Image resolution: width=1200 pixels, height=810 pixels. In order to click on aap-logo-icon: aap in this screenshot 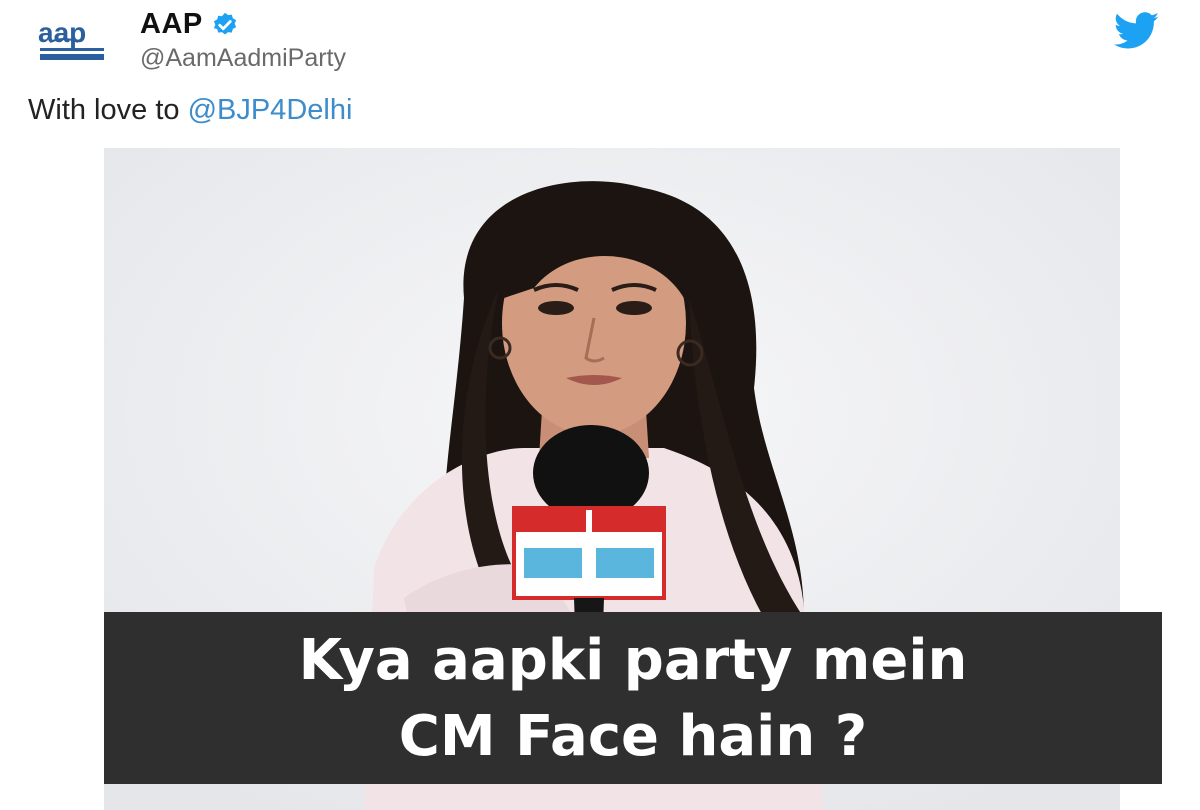, I will do `click(71, 38)`.